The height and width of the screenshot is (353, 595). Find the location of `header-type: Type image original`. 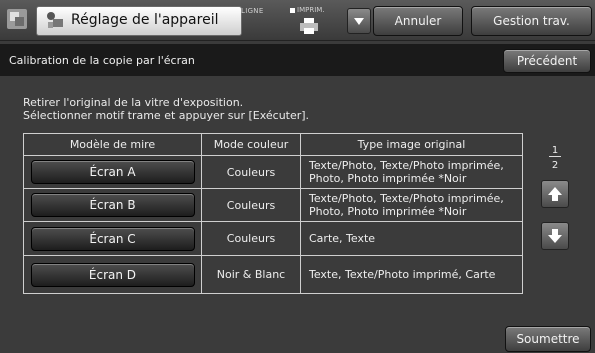

header-type: Type image original is located at coordinates (411, 144).